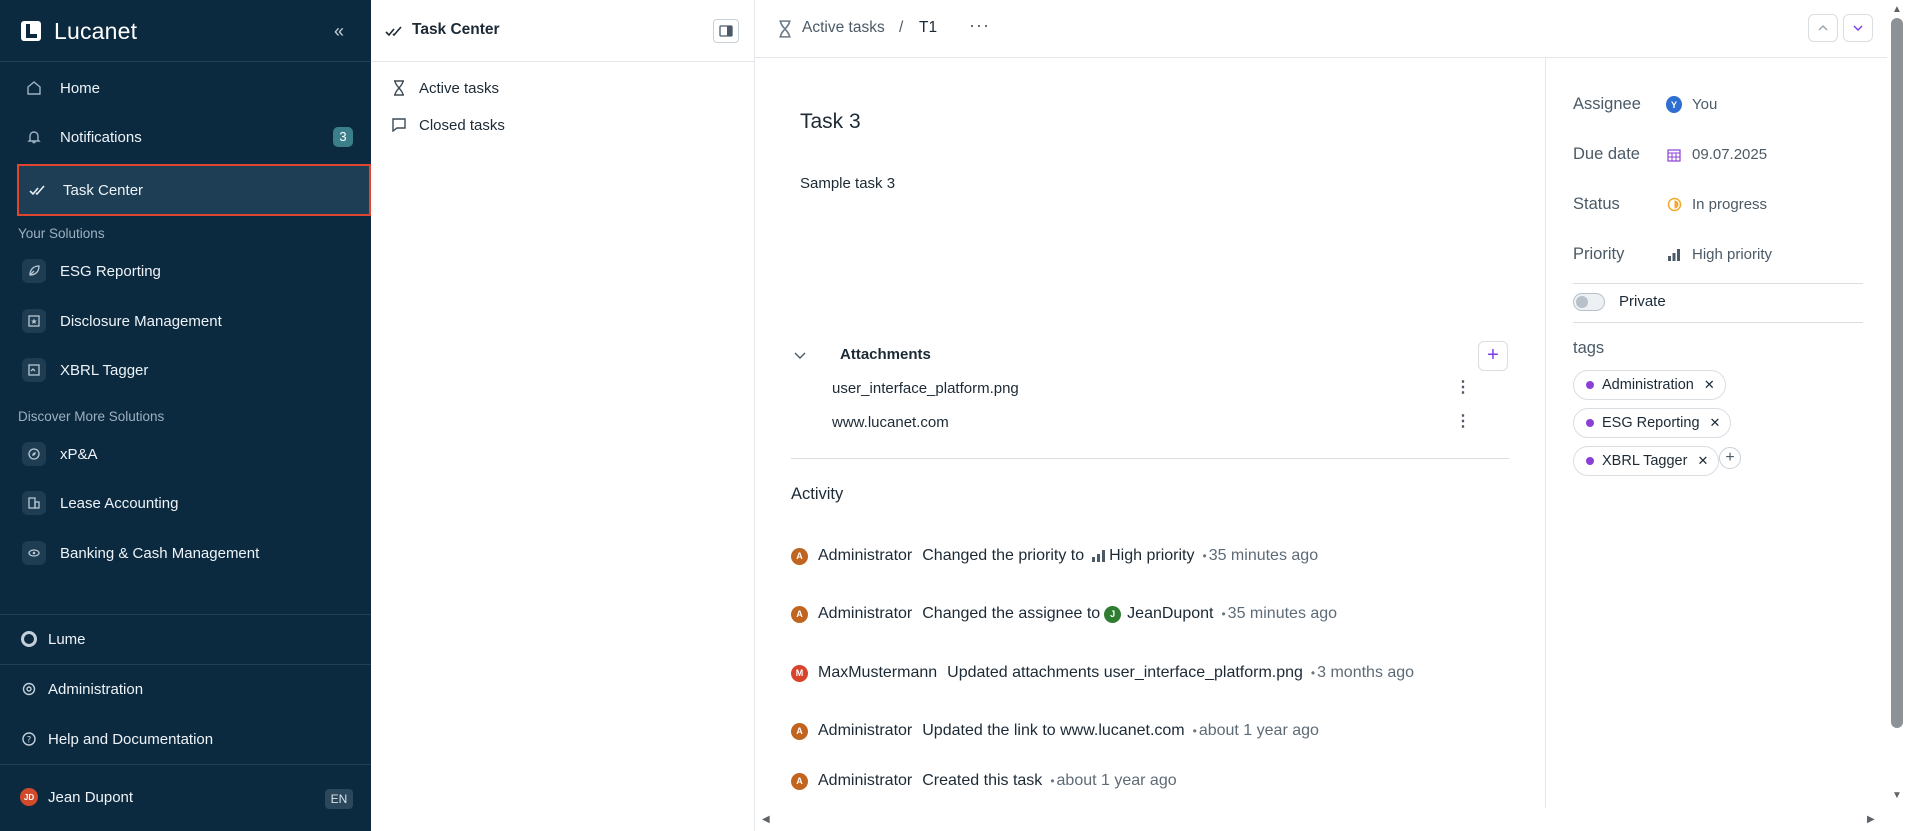 This screenshot has height=831, width=1908. I want to click on solution-lease-accounting: Lease Accounting, so click(193, 503).